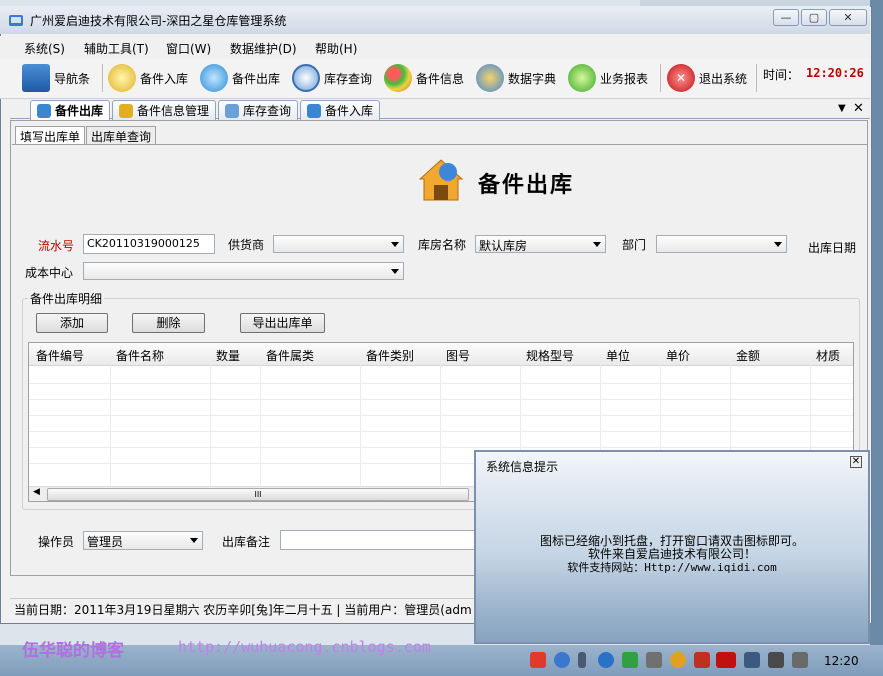  Describe the element at coordinates (140, 355) in the screenshot. I see `column-header: 备件名称` at that location.